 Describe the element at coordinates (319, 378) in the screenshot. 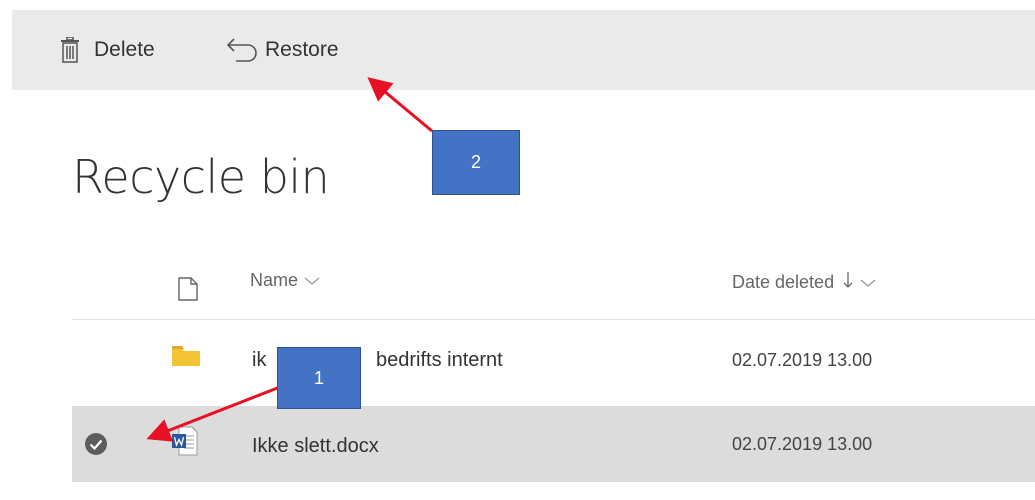

I see `annotation-box-1: 1` at that location.